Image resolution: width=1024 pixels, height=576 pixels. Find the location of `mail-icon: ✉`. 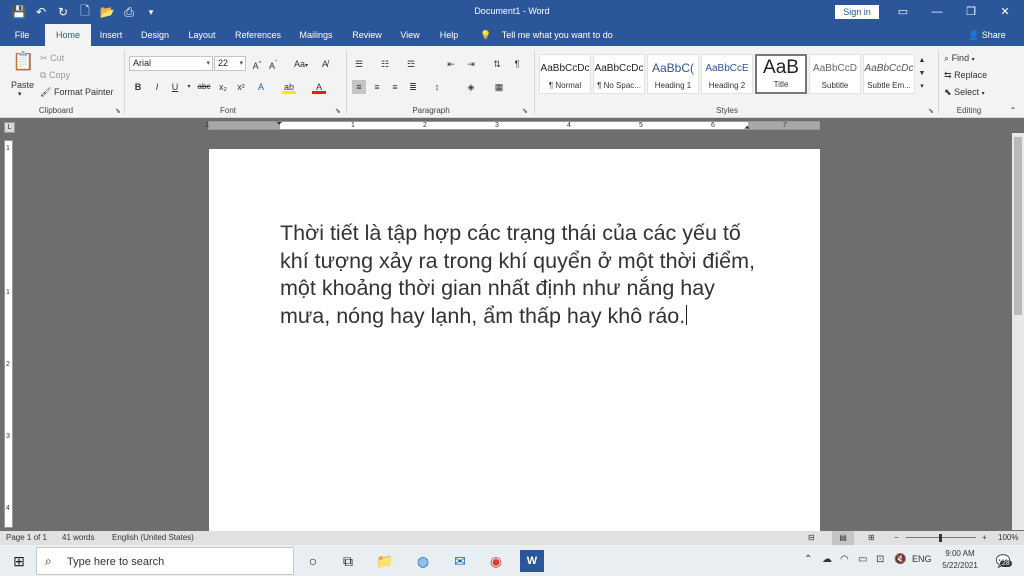

mail-icon: ✉ is located at coordinates (460, 561).